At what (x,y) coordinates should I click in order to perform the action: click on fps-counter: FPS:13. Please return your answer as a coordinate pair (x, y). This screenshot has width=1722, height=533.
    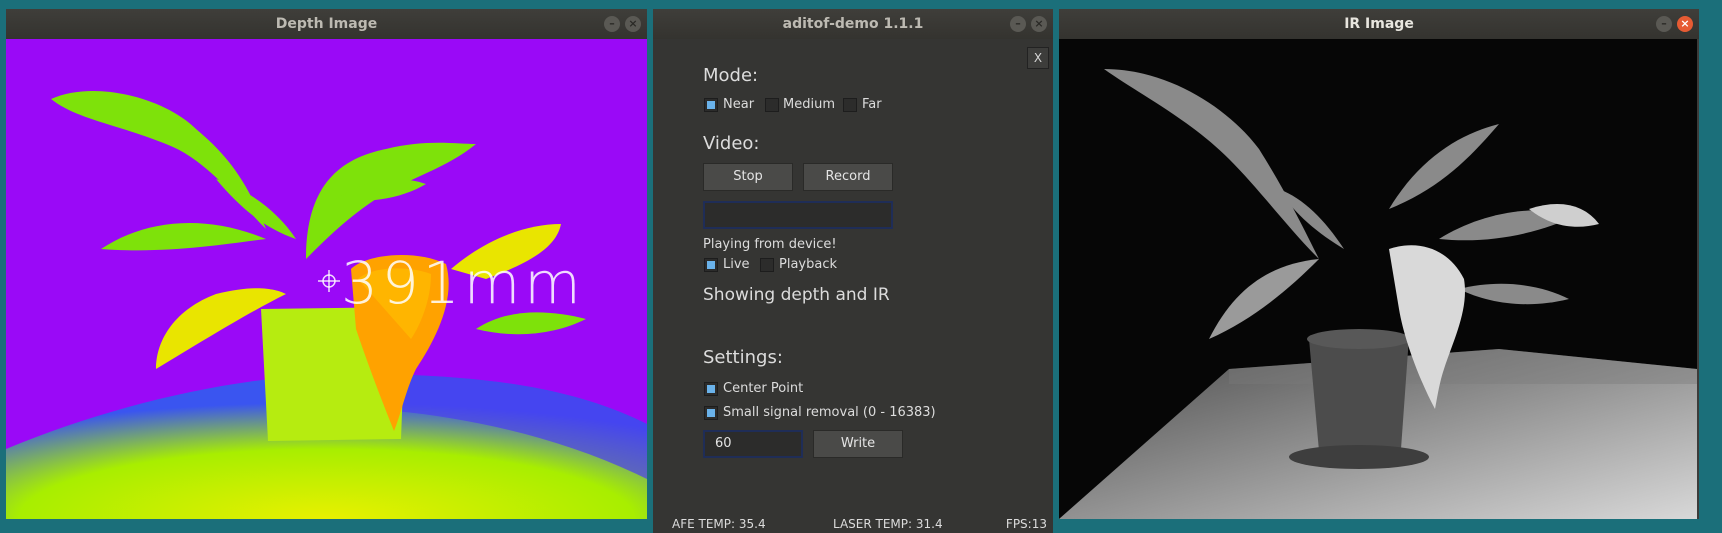
    Looking at the image, I should click on (1026, 524).